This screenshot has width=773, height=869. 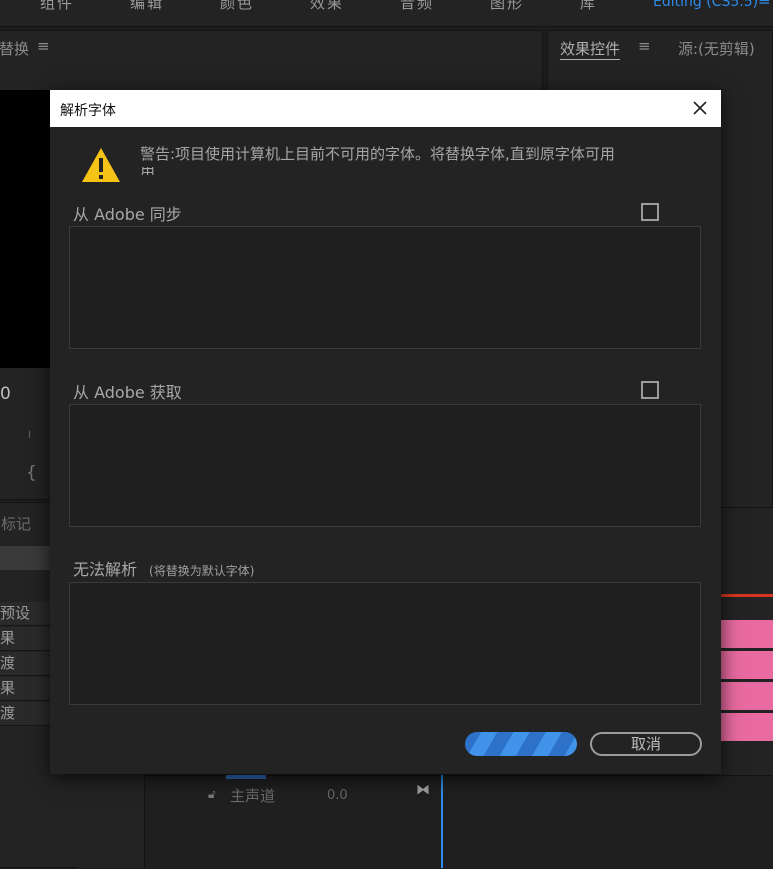 I want to click on tick-mark-icon: ╷, so click(x=30, y=431).